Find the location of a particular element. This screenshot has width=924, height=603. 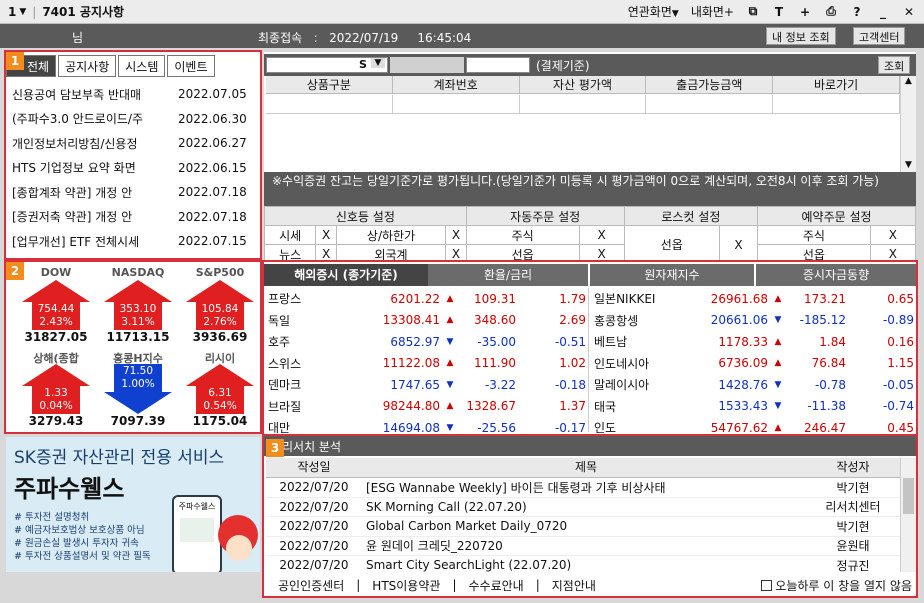

help-icon: ? is located at coordinates (857, 12).